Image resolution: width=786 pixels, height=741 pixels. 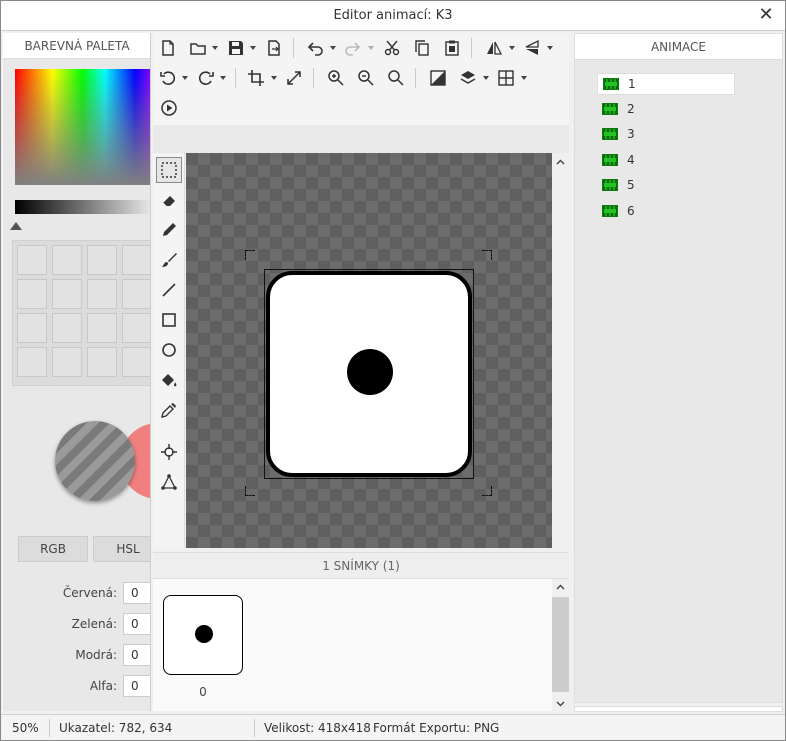 What do you see at coordinates (486, 78) in the screenshot?
I see `layers-dropdown-icon` at bounding box center [486, 78].